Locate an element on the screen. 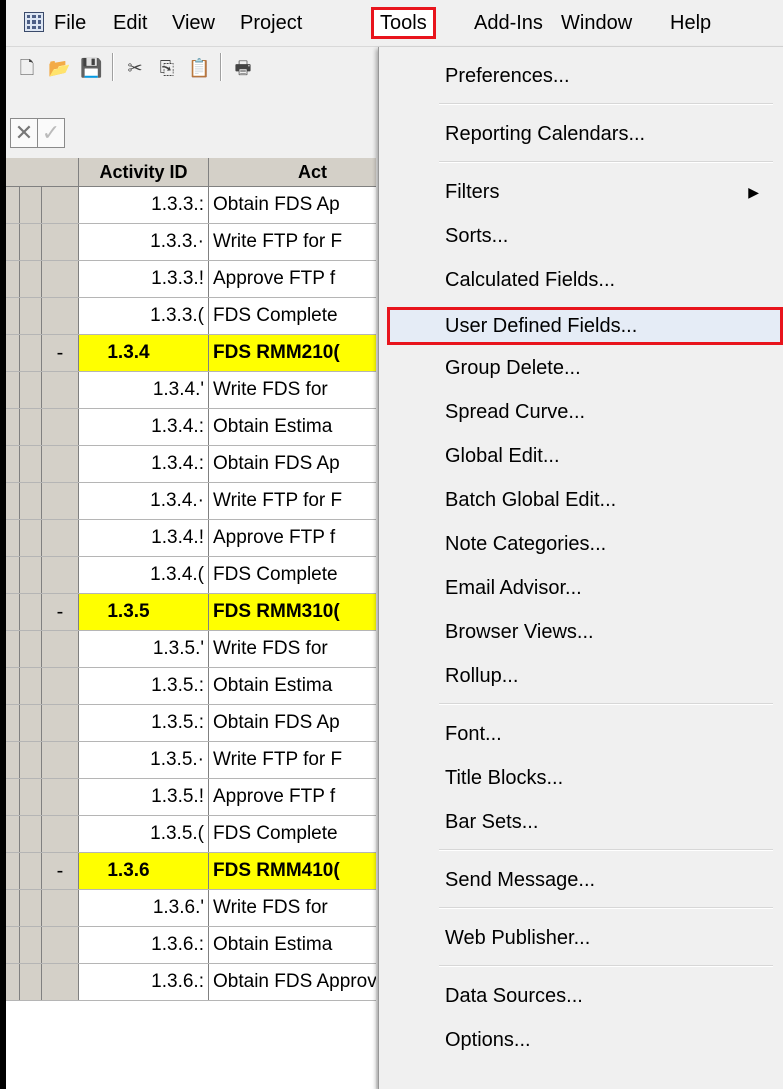 This screenshot has width=783, height=1089. cell-activity-name: FDS RMM310( is located at coordinates (292, 612).